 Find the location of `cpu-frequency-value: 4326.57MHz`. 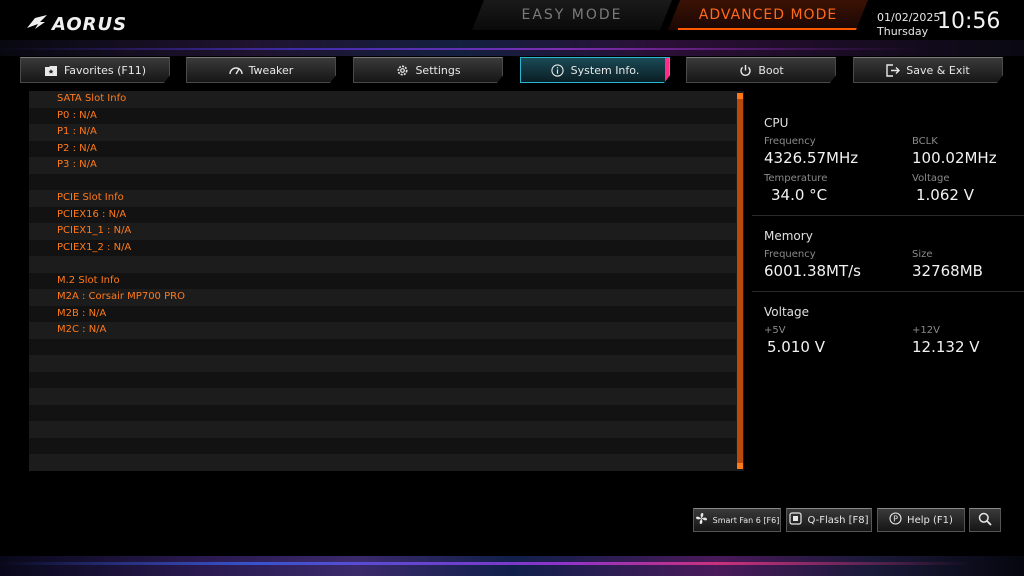

cpu-frequency-value: 4326.57MHz is located at coordinates (811, 158).